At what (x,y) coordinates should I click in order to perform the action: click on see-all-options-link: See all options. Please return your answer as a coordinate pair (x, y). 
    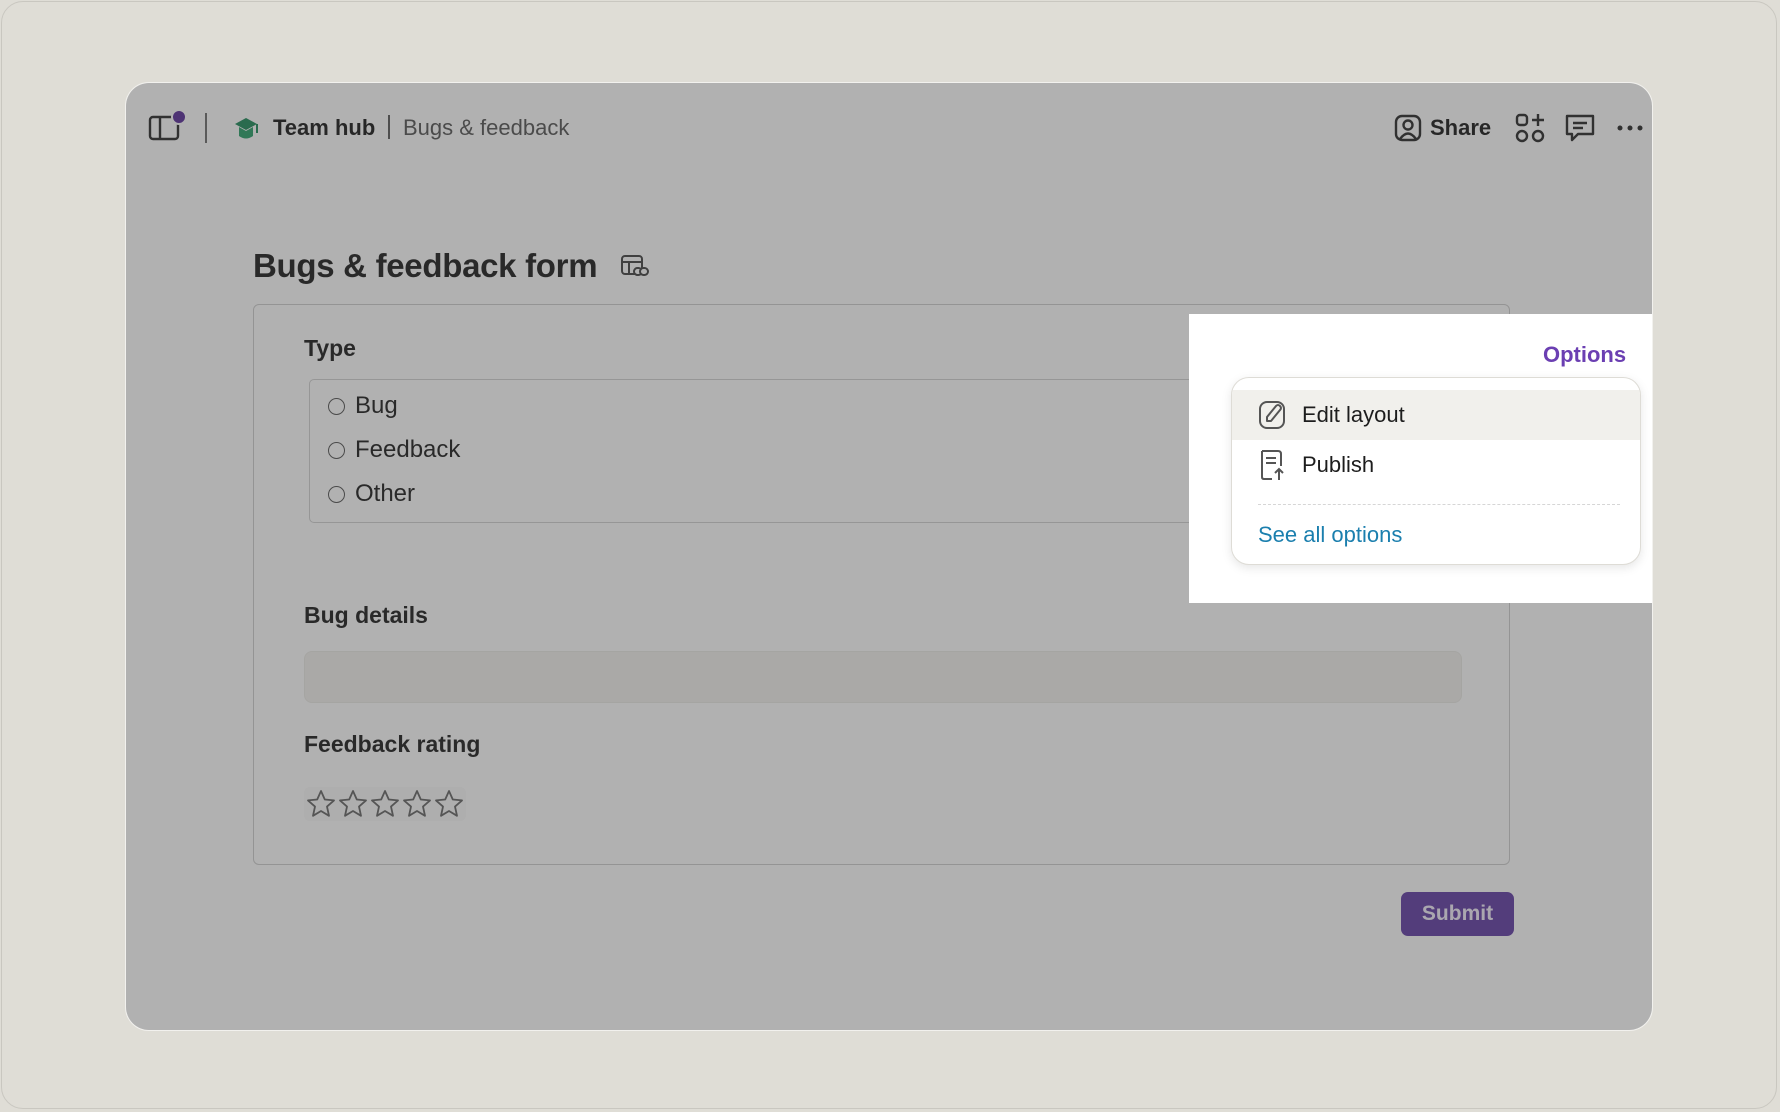
    Looking at the image, I should click on (1330, 535).